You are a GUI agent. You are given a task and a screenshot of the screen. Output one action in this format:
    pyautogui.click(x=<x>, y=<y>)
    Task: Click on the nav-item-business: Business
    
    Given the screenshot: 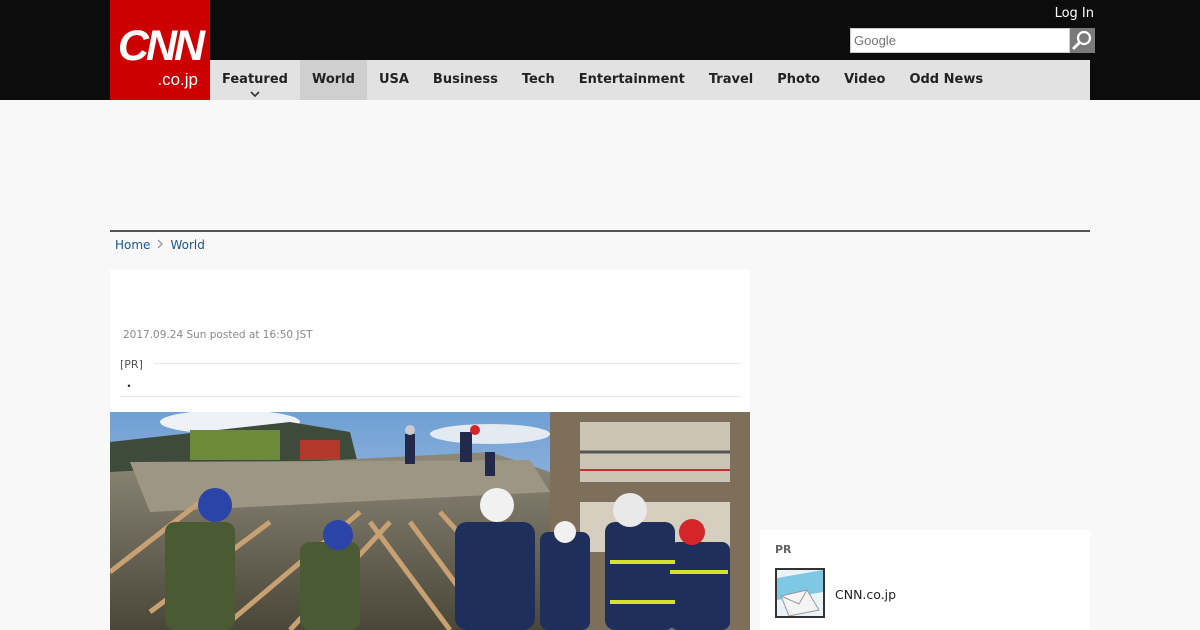 What is the action you would take?
    pyautogui.click(x=465, y=80)
    